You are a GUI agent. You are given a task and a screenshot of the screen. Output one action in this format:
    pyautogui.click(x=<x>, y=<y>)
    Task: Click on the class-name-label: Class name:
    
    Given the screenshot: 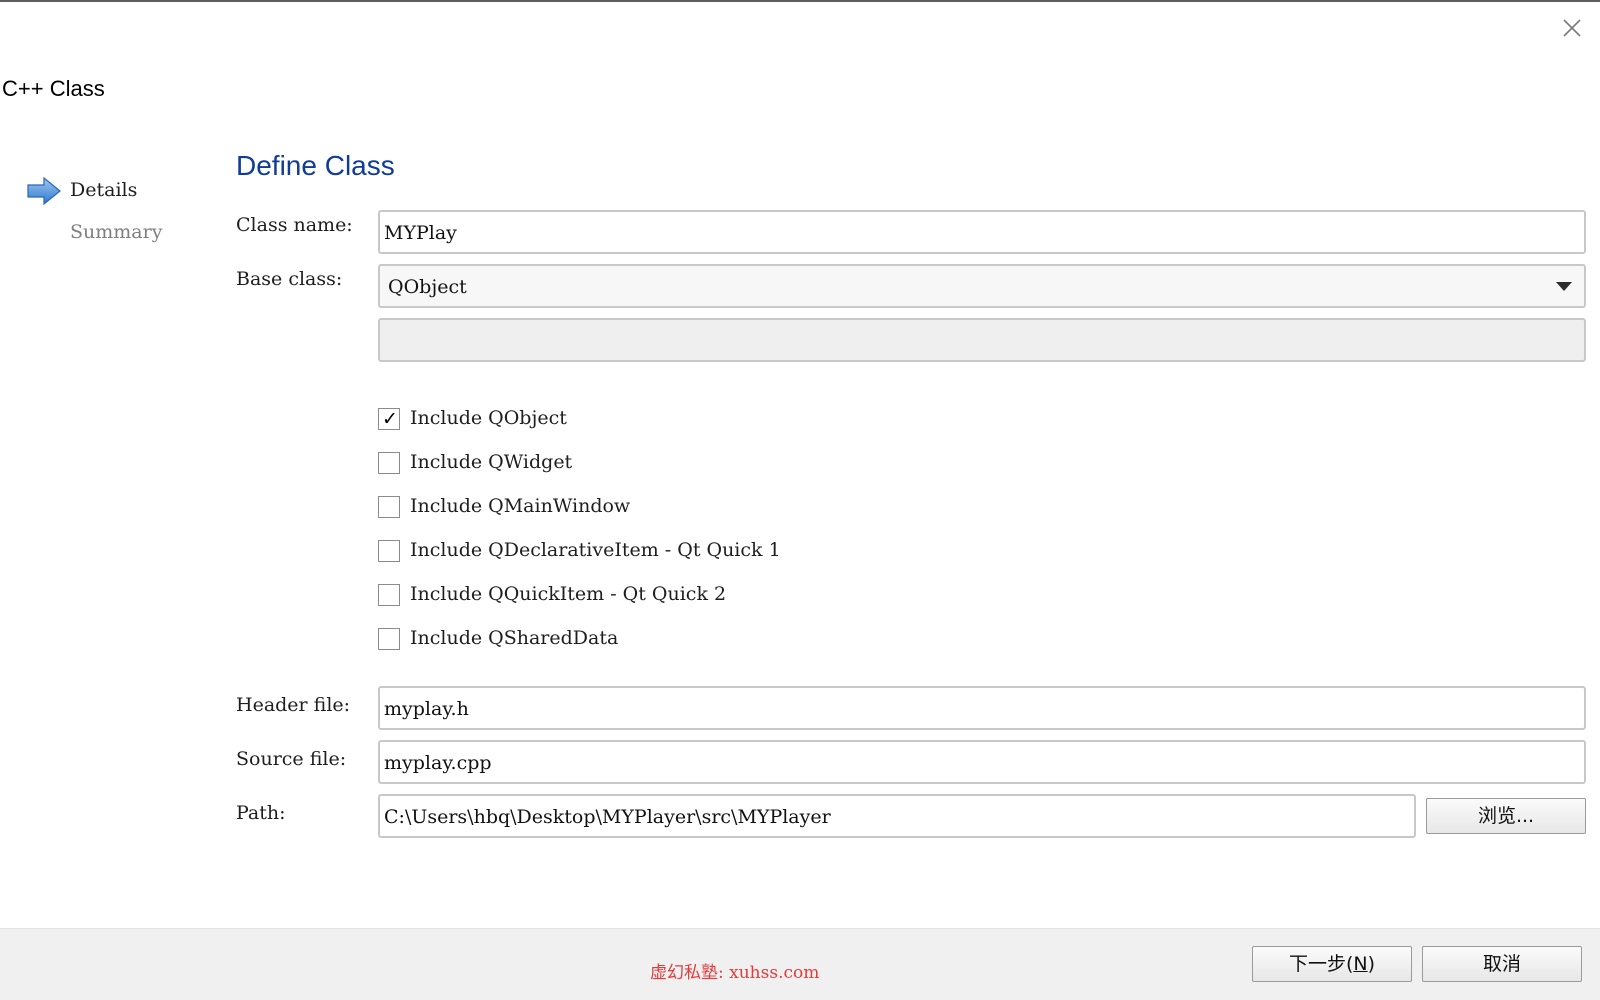 What is the action you would take?
    pyautogui.click(x=294, y=225)
    